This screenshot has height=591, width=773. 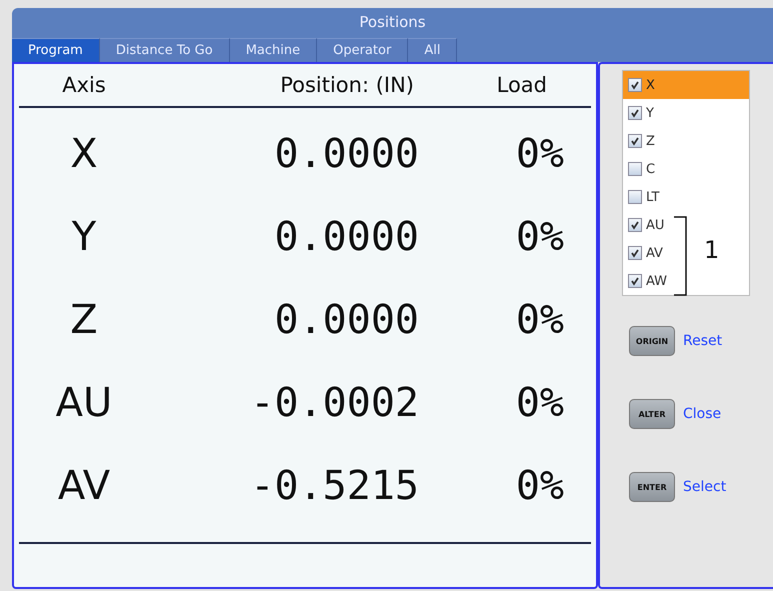 I want to click on axis-name: AV, so click(x=84, y=485).